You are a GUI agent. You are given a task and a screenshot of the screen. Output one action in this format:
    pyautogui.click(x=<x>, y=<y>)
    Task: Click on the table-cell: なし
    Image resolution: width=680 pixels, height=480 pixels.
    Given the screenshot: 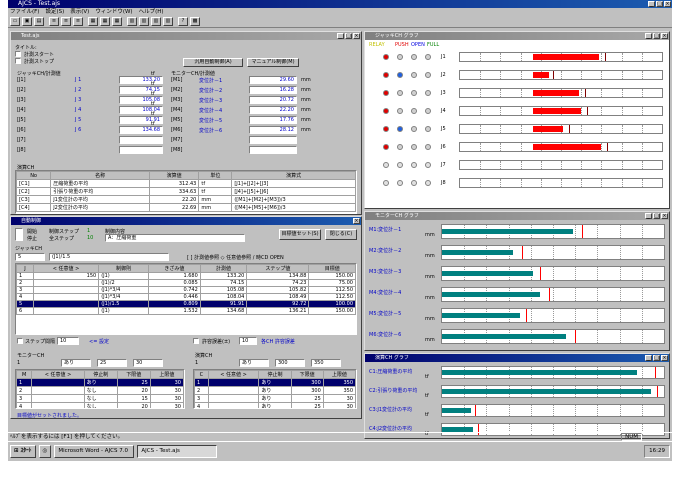 What is the action you would take?
    pyautogui.click(x=100, y=390)
    